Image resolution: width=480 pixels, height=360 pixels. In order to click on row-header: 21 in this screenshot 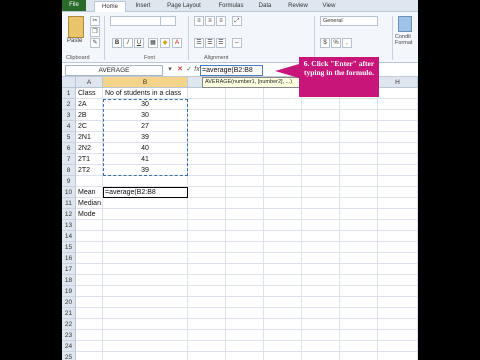, I will do `click(69, 313)`.